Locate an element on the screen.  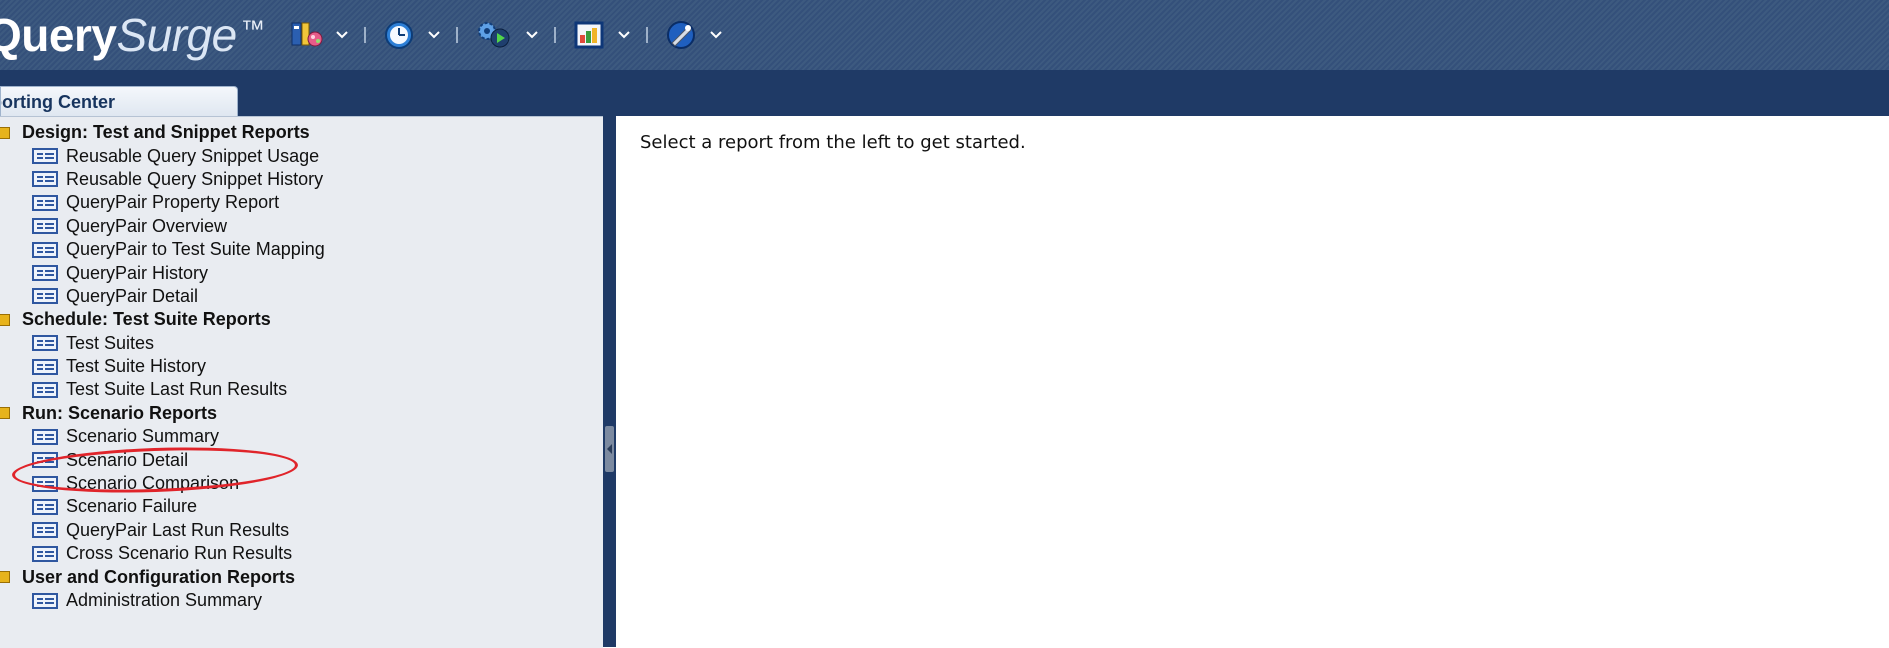
tree-report-item: QueryPair Detail is located at coordinates (162, 296).